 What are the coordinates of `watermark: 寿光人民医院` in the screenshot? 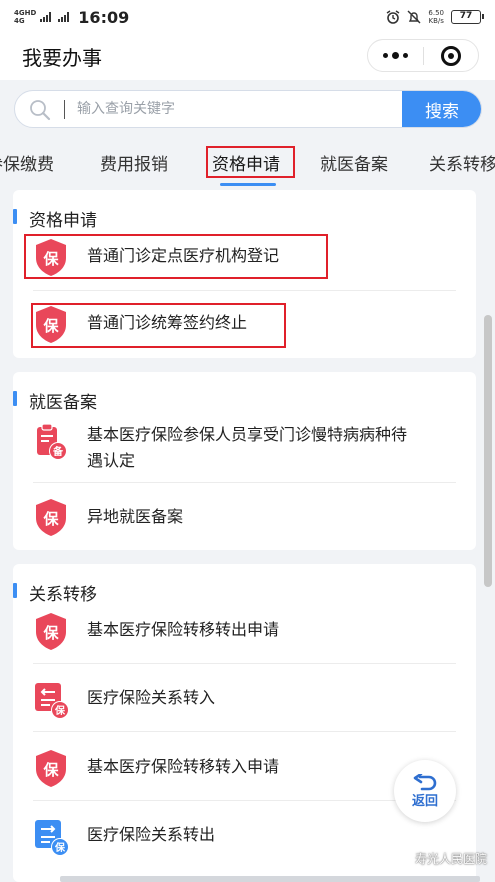 It's located at (438, 858).